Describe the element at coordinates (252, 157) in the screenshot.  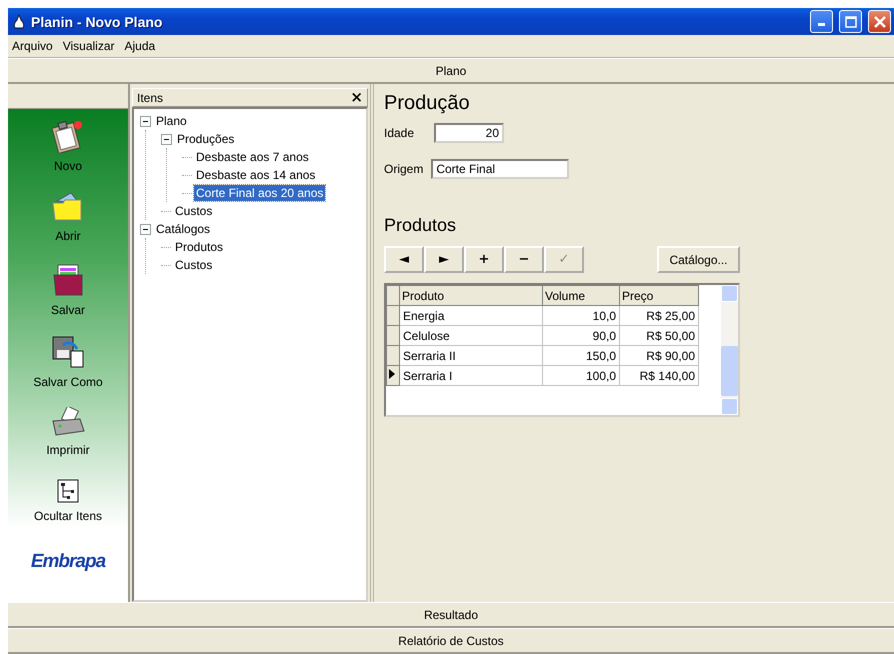
I see `tree-item: Desbaste aos 7 anos` at that location.